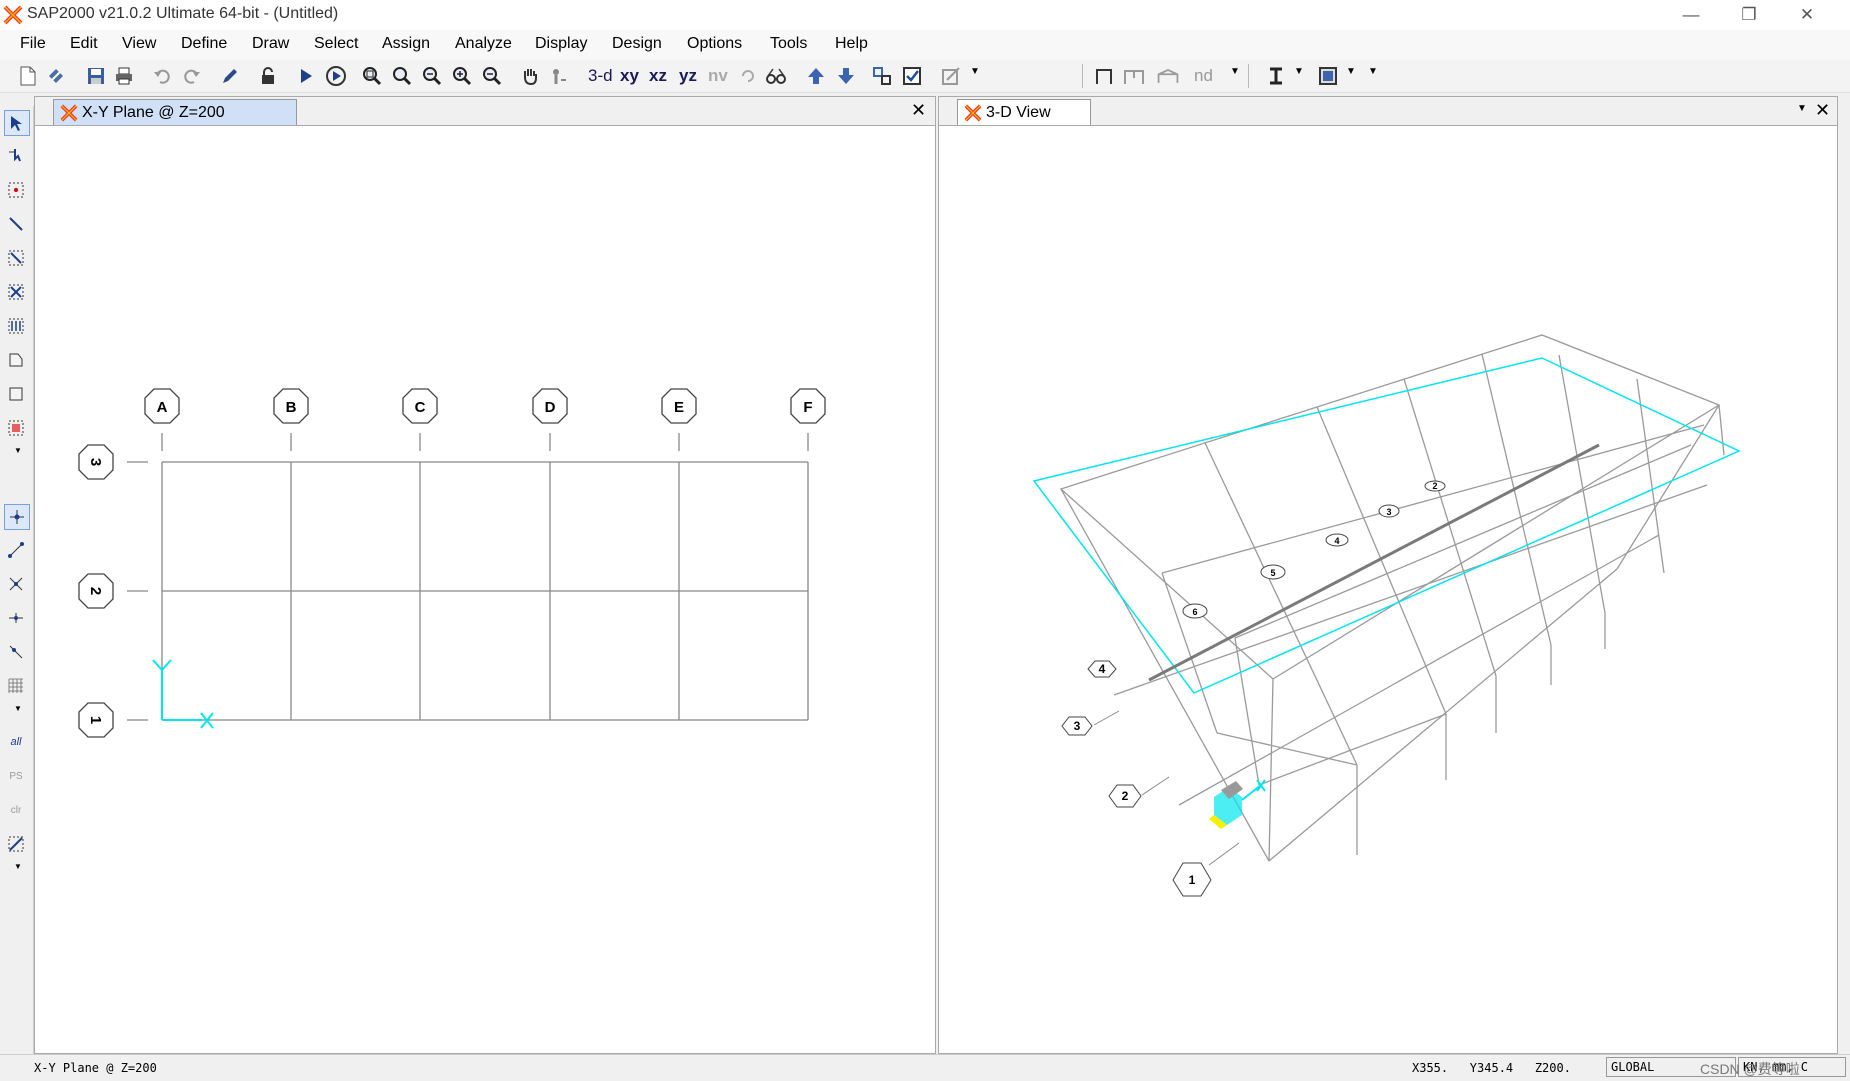 This screenshot has height=1081, width=1850. Describe the element at coordinates (637, 44) in the screenshot. I see `menu-design: Design` at that location.